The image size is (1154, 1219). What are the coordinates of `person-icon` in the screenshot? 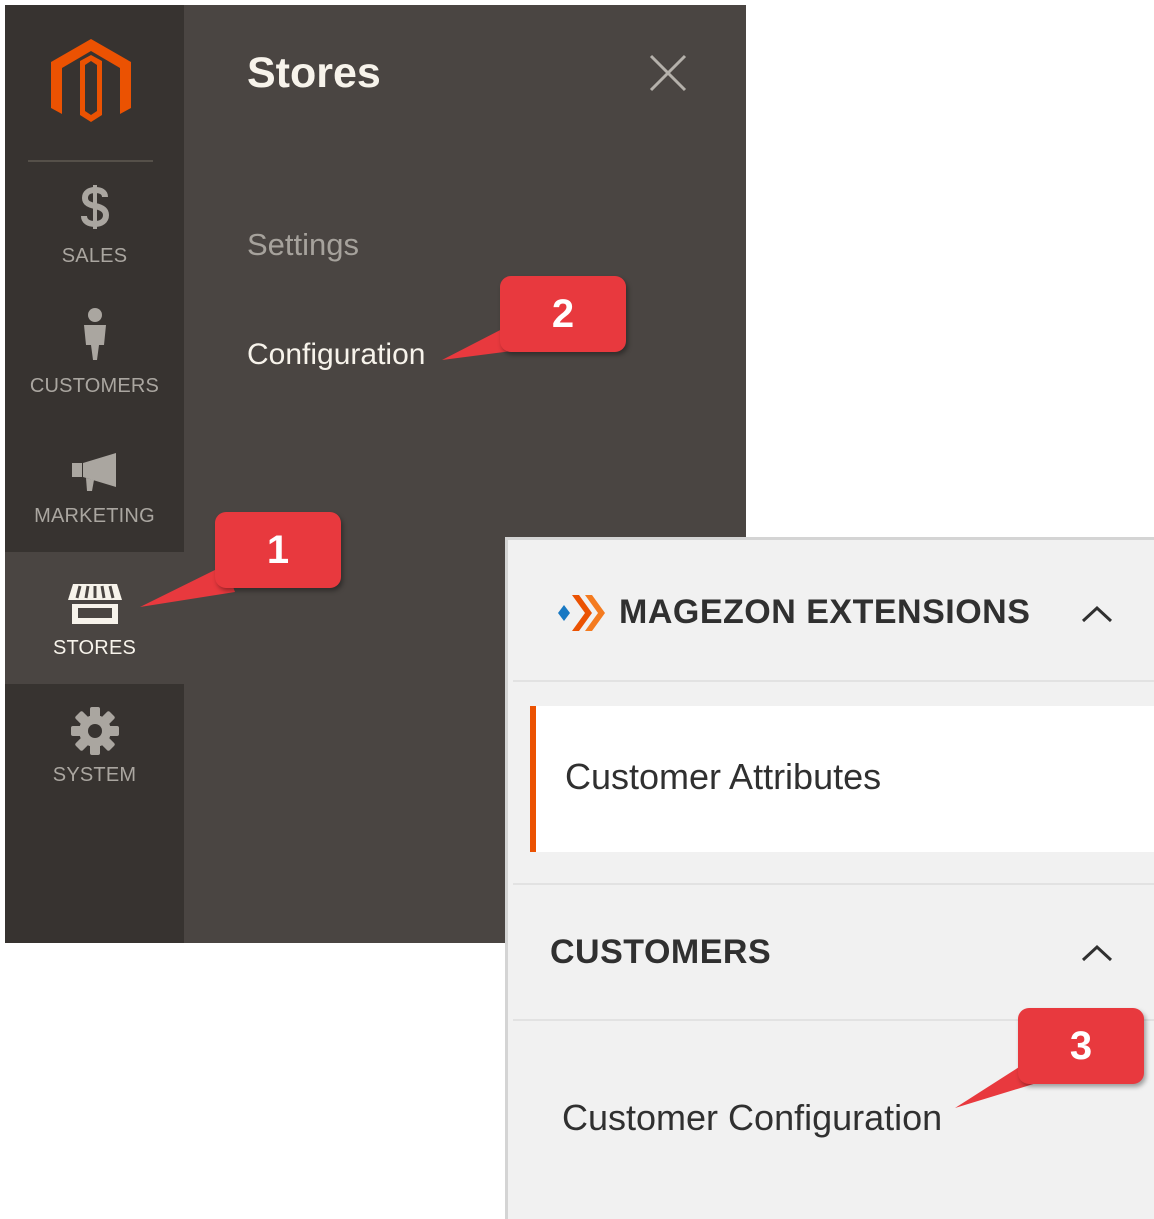 It's located at (94, 334).